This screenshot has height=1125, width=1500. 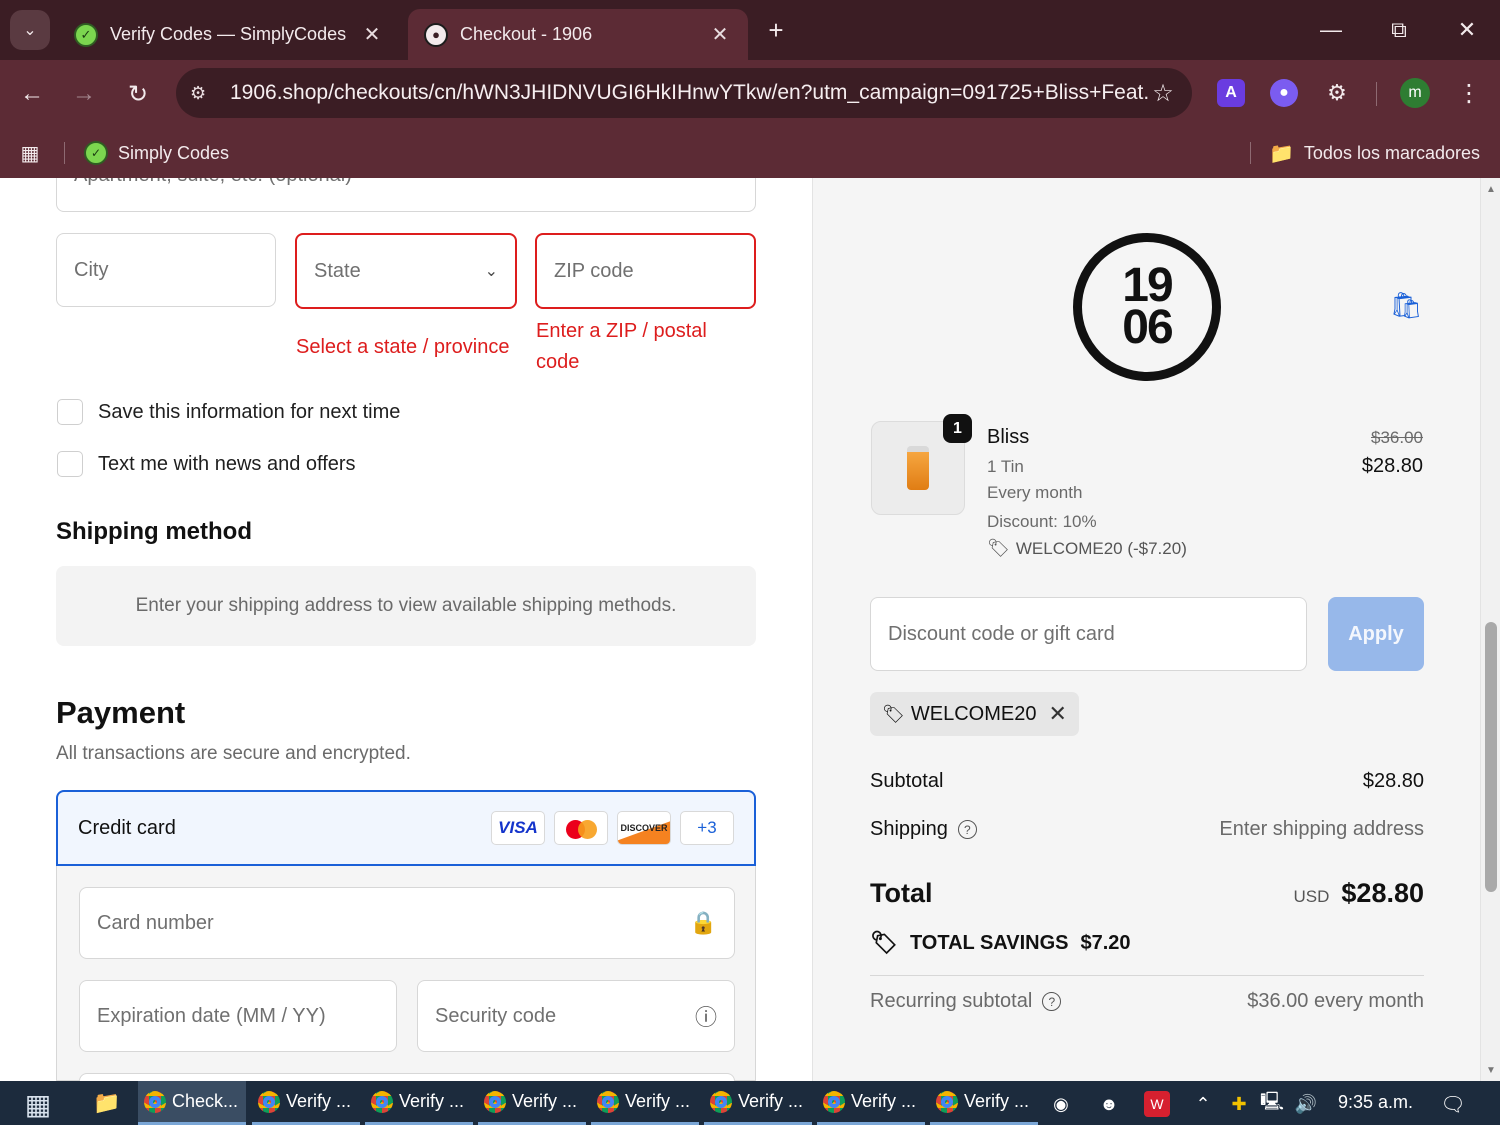 I want to click on apply-discount-button: Apply, so click(x=1376, y=634).